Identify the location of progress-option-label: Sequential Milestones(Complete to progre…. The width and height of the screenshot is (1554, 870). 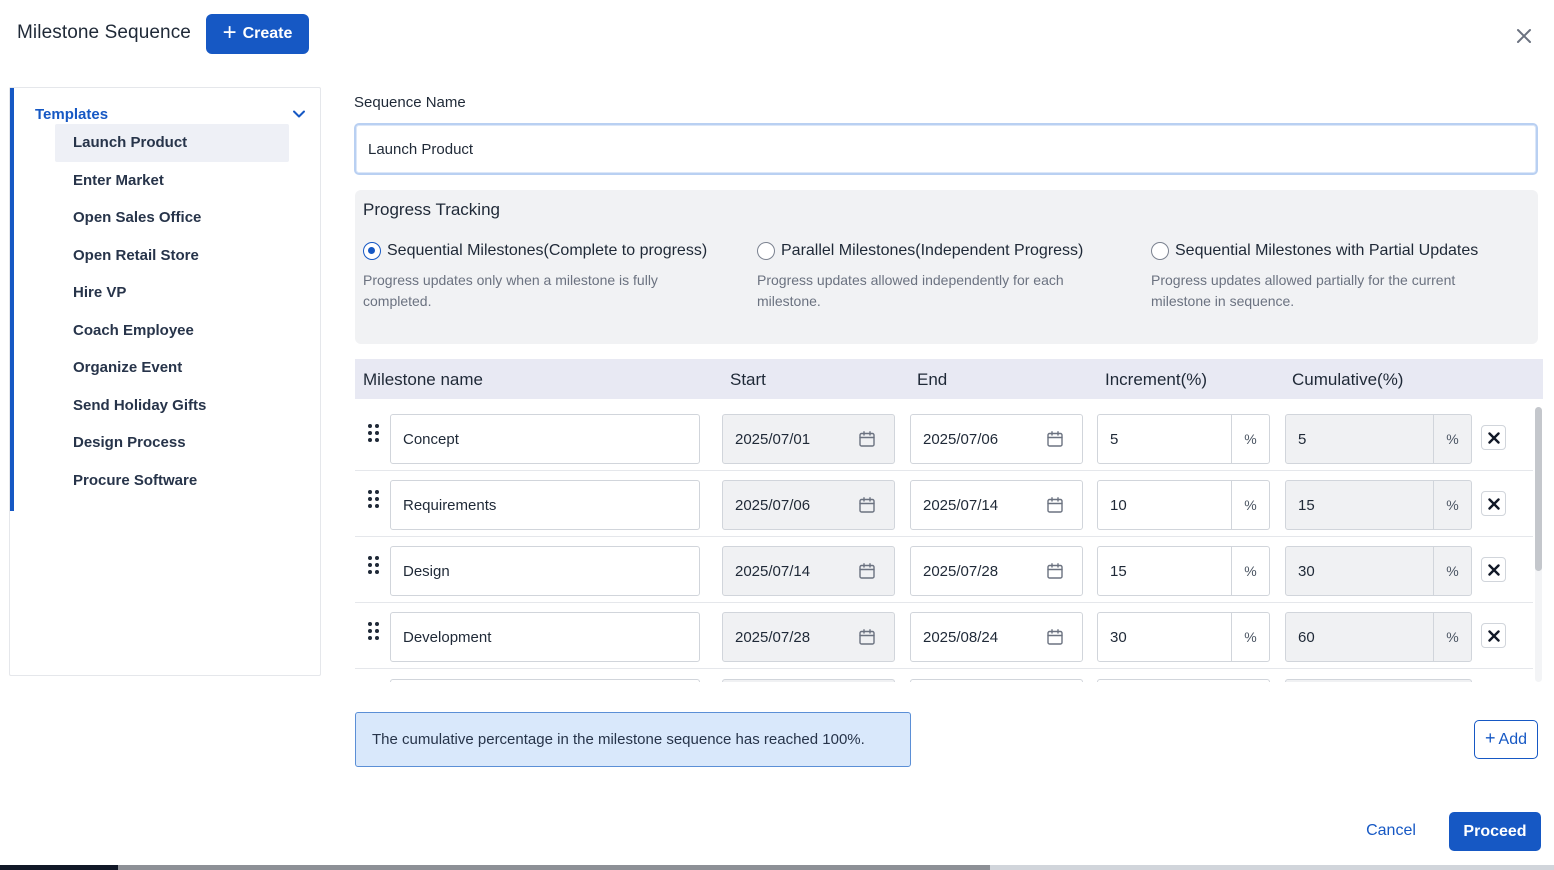
(547, 250).